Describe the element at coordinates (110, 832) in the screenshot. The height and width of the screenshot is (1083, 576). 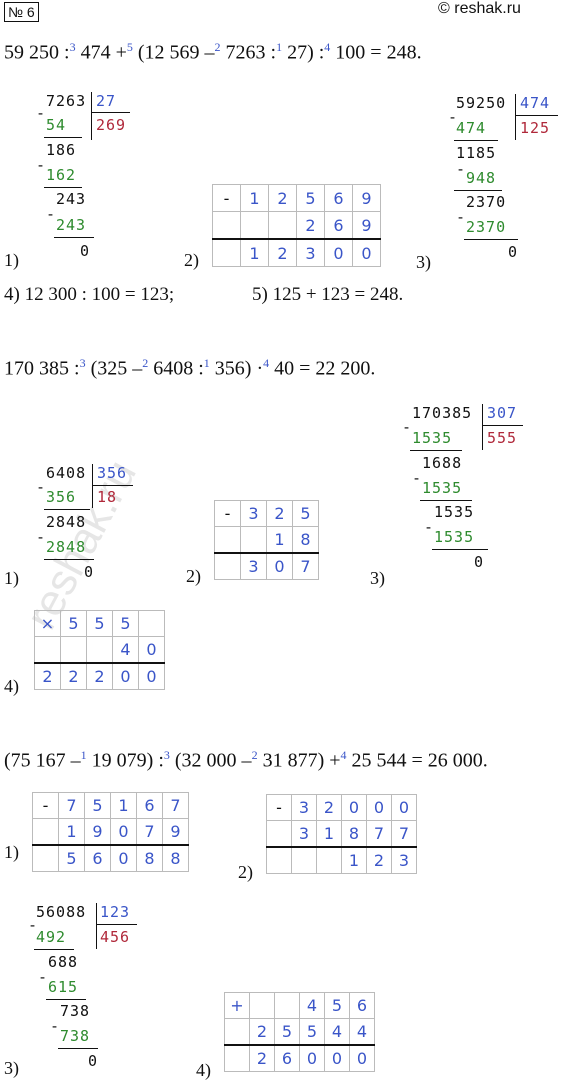
I see `subtraction-grid-3-1: -75167 19079 56088` at that location.